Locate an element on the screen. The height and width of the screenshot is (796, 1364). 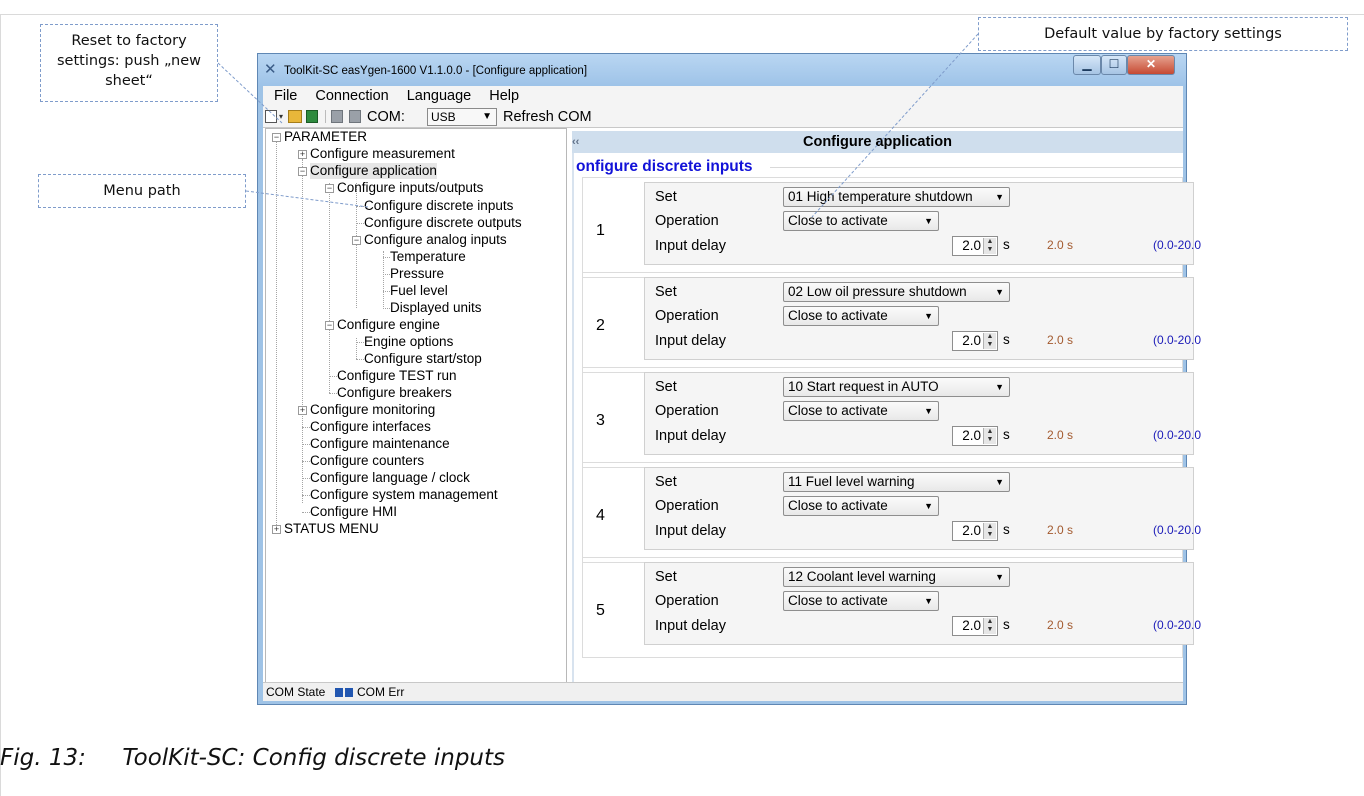
com-port-value: USB is located at coordinates (443, 117).